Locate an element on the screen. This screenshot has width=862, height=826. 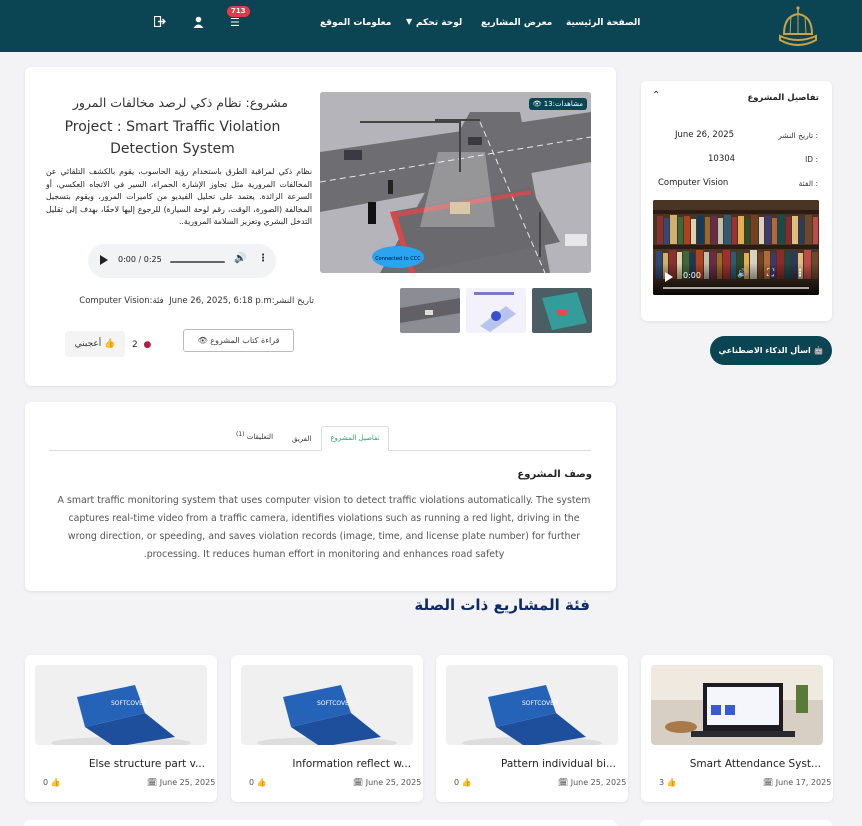
date-text: June 17, 2025 is located at coordinates (803, 782).